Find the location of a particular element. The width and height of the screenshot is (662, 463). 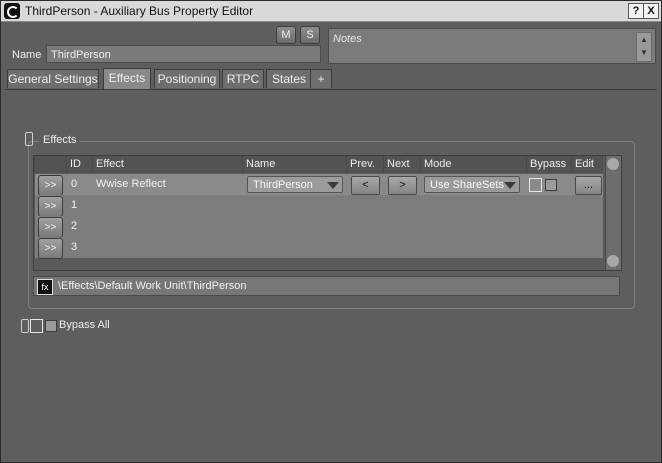

scroll-up-icon is located at coordinates (613, 164).